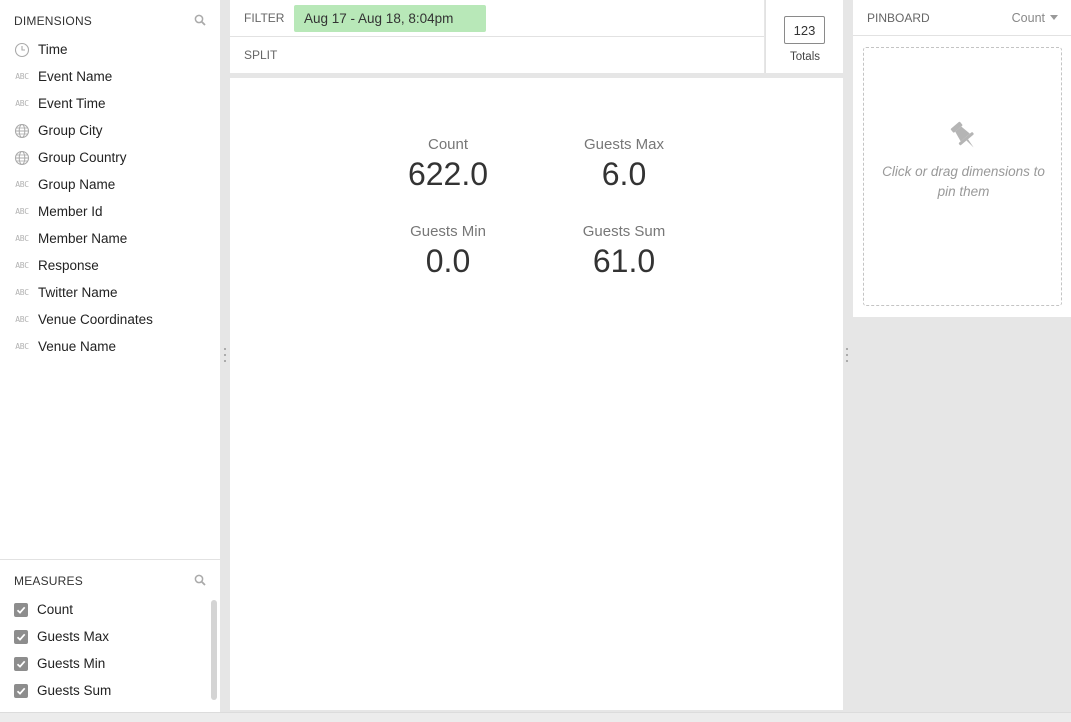 This screenshot has width=1071, height=722. Describe the element at coordinates (963, 181) in the screenshot. I see `pinboard-hint: Click or drag dimensions to pin them` at that location.